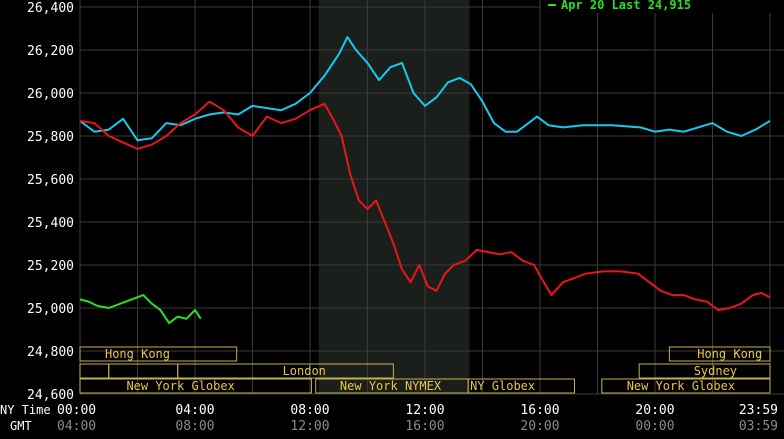 The height and width of the screenshot is (439, 784). I want to click on session-label: New York NYMEX, so click(391, 386).